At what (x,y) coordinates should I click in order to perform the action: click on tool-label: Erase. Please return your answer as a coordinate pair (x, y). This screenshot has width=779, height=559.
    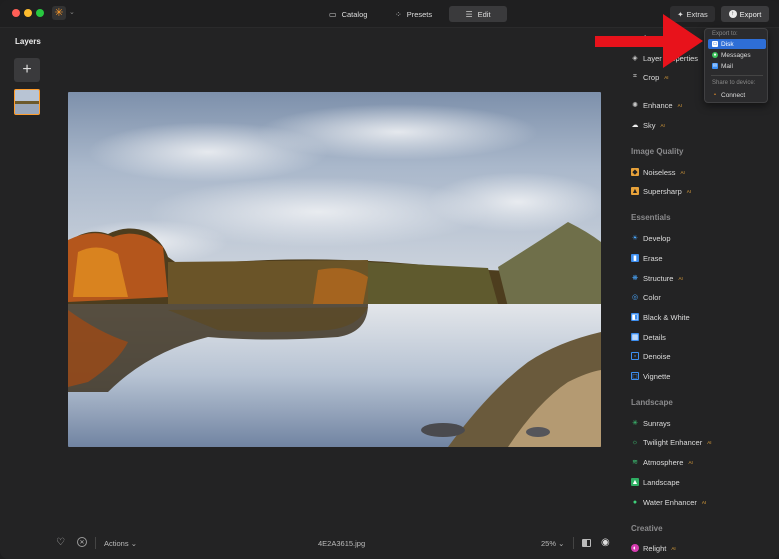
    Looking at the image, I should click on (653, 258).